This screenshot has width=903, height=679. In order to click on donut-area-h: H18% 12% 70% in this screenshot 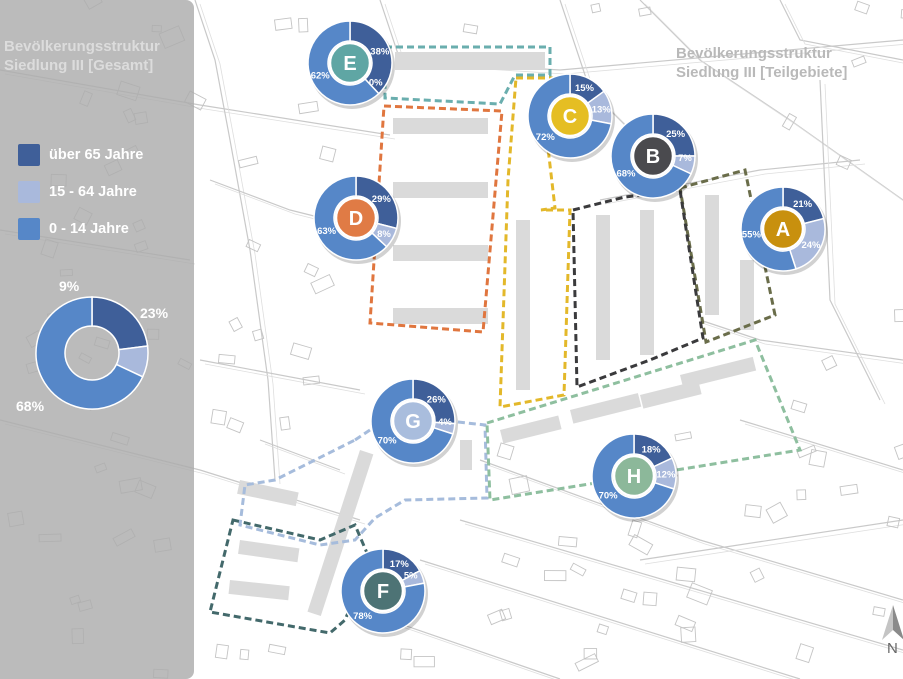, I will do `click(635, 477)`.